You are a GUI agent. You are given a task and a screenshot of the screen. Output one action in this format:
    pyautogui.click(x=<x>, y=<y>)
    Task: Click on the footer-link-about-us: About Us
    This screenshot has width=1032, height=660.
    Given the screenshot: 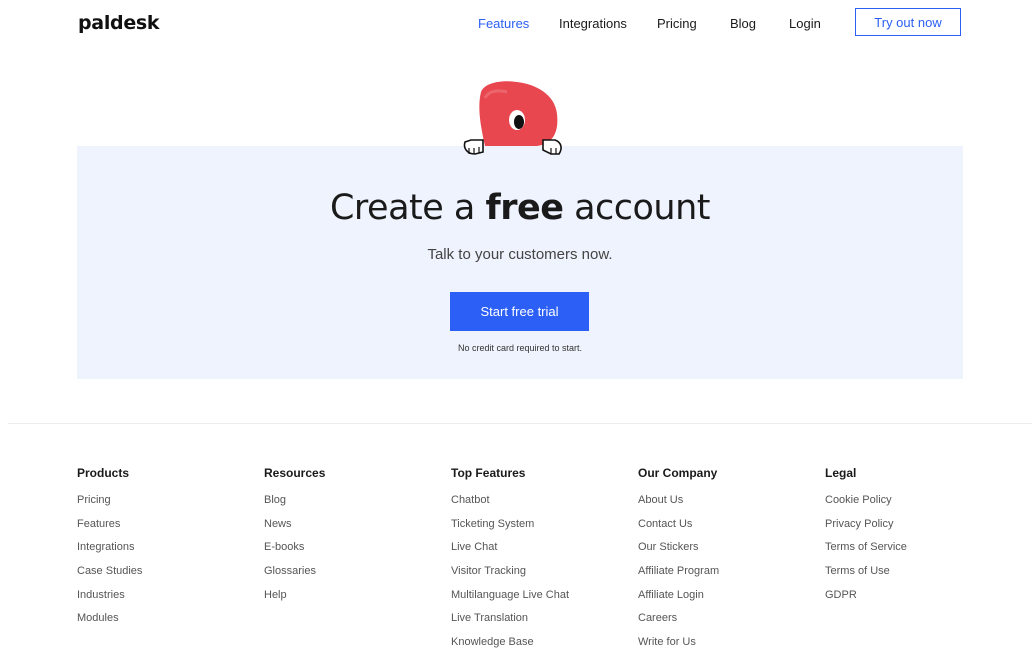 What is the action you would take?
    pyautogui.click(x=678, y=506)
    